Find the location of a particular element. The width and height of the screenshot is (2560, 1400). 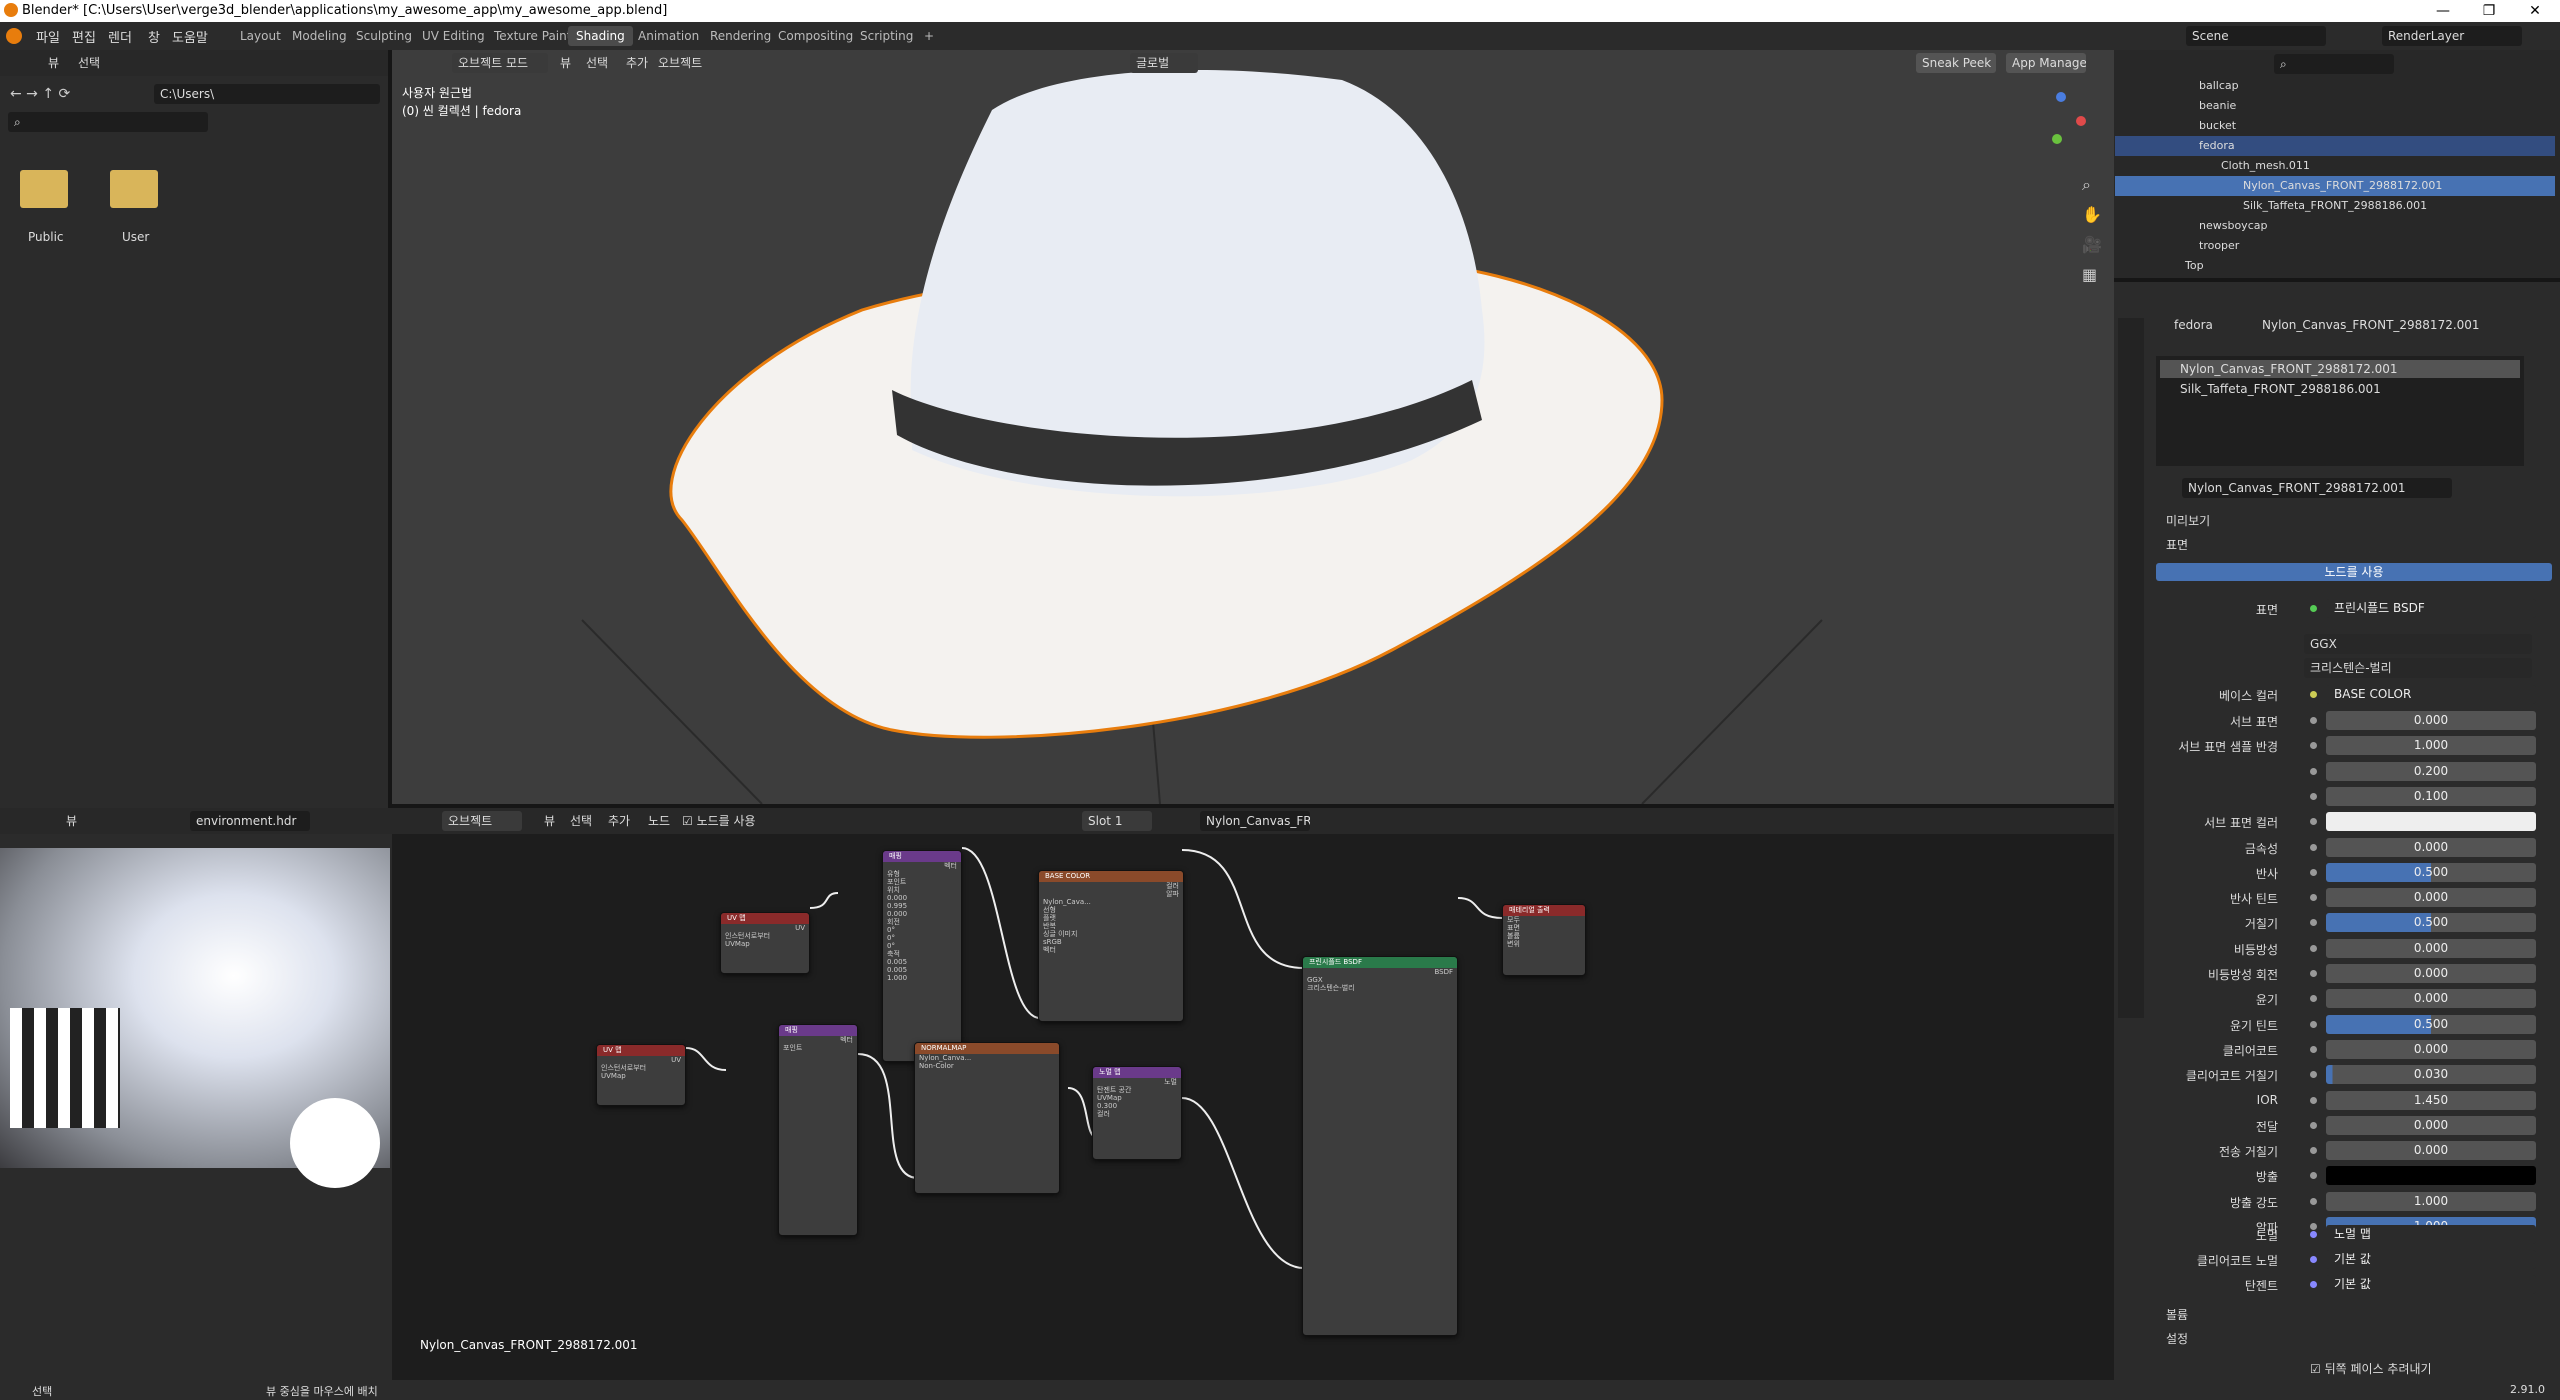

outliner-item: newsboycap is located at coordinates (2335, 226).